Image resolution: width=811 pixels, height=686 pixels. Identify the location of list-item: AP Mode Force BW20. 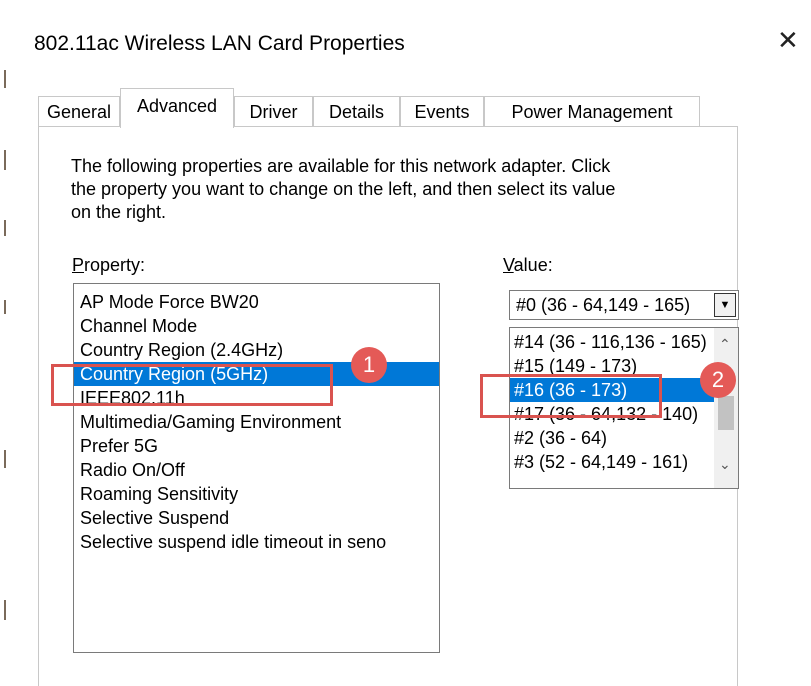
(256, 302).